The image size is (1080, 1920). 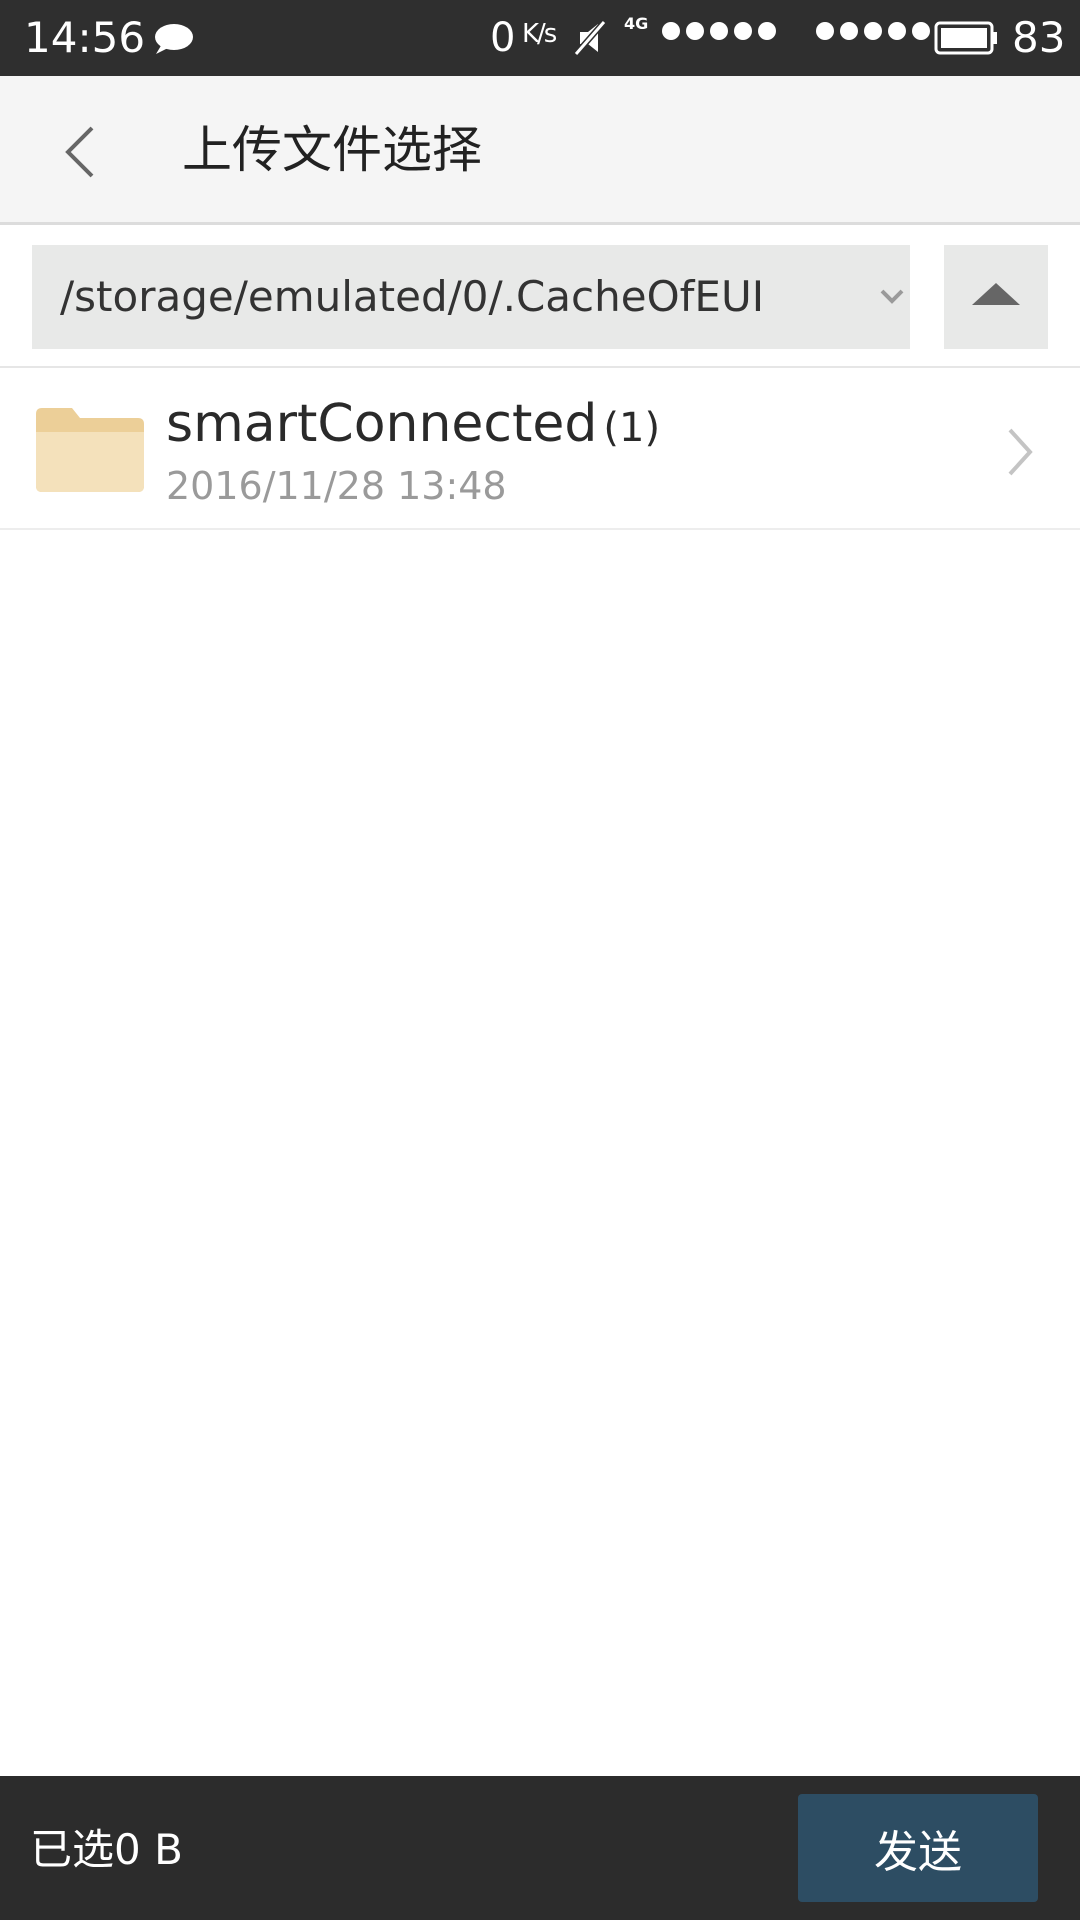 What do you see at coordinates (918, 1848) in the screenshot?
I see `send-button: 发送` at bounding box center [918, 1848].